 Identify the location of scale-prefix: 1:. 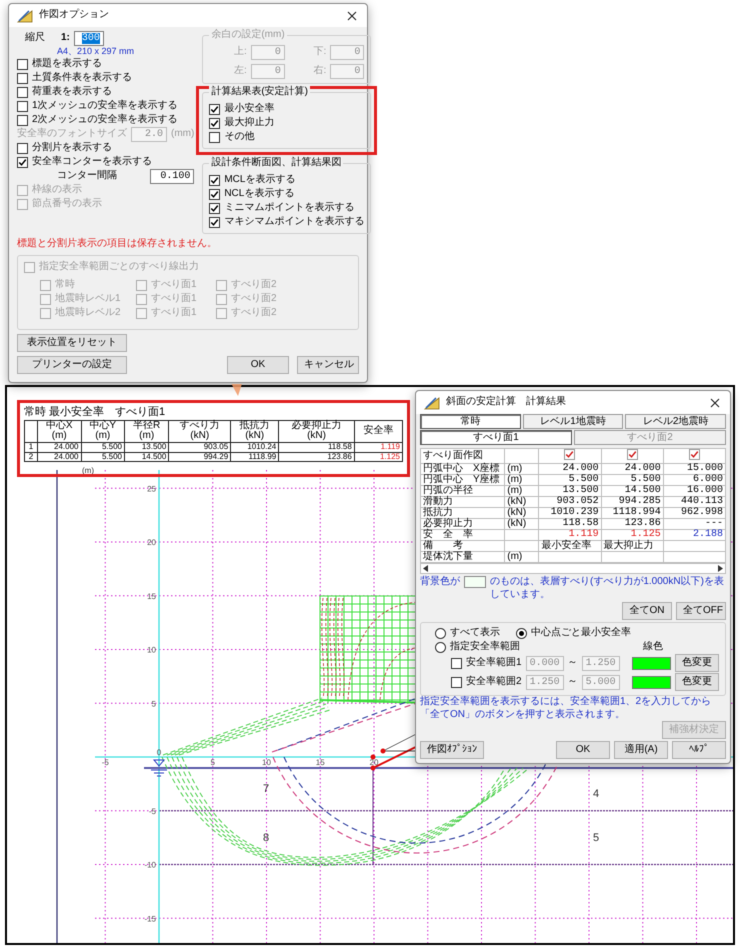
(65, 38).